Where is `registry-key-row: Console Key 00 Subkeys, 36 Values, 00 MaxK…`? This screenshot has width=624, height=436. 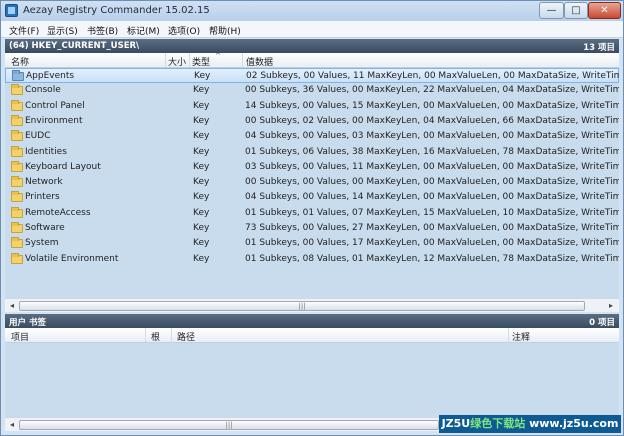 registry-key-row: Console Key 00 Subkeys, 36 Values, 00 MaxK… is located at coordinates (312, 90).